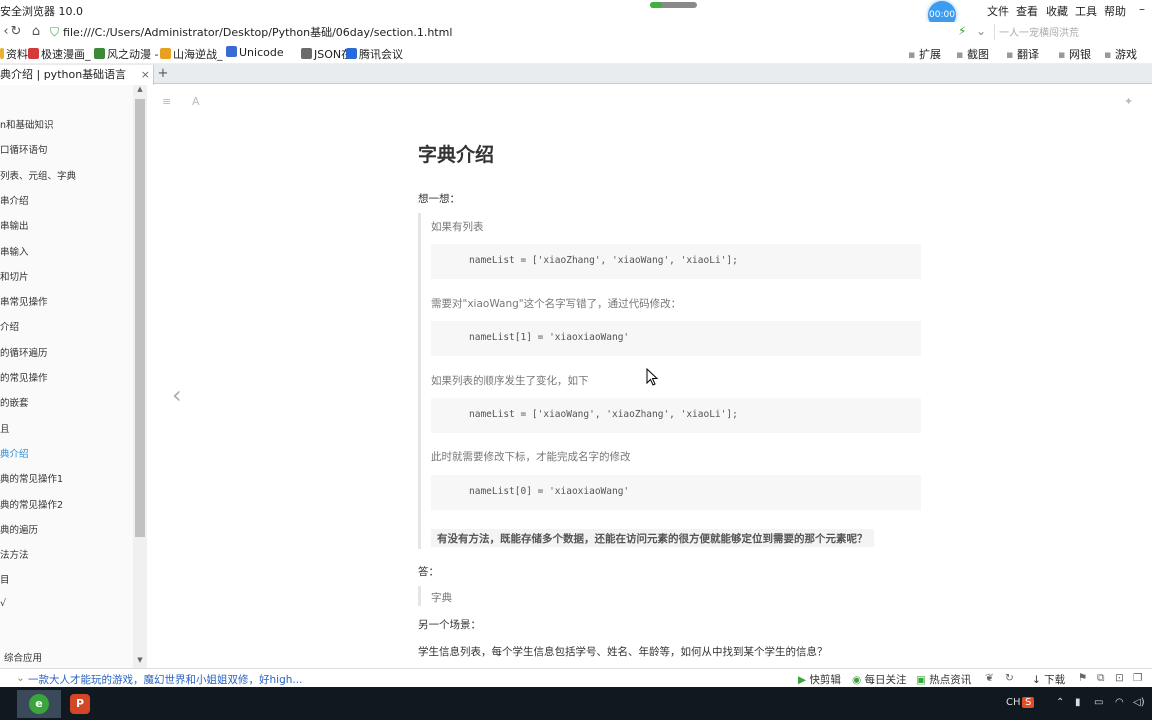 The height and width of the screenshot is (720, 1152). I want to click on bookmark-item: JSON在, so click(326, 54).